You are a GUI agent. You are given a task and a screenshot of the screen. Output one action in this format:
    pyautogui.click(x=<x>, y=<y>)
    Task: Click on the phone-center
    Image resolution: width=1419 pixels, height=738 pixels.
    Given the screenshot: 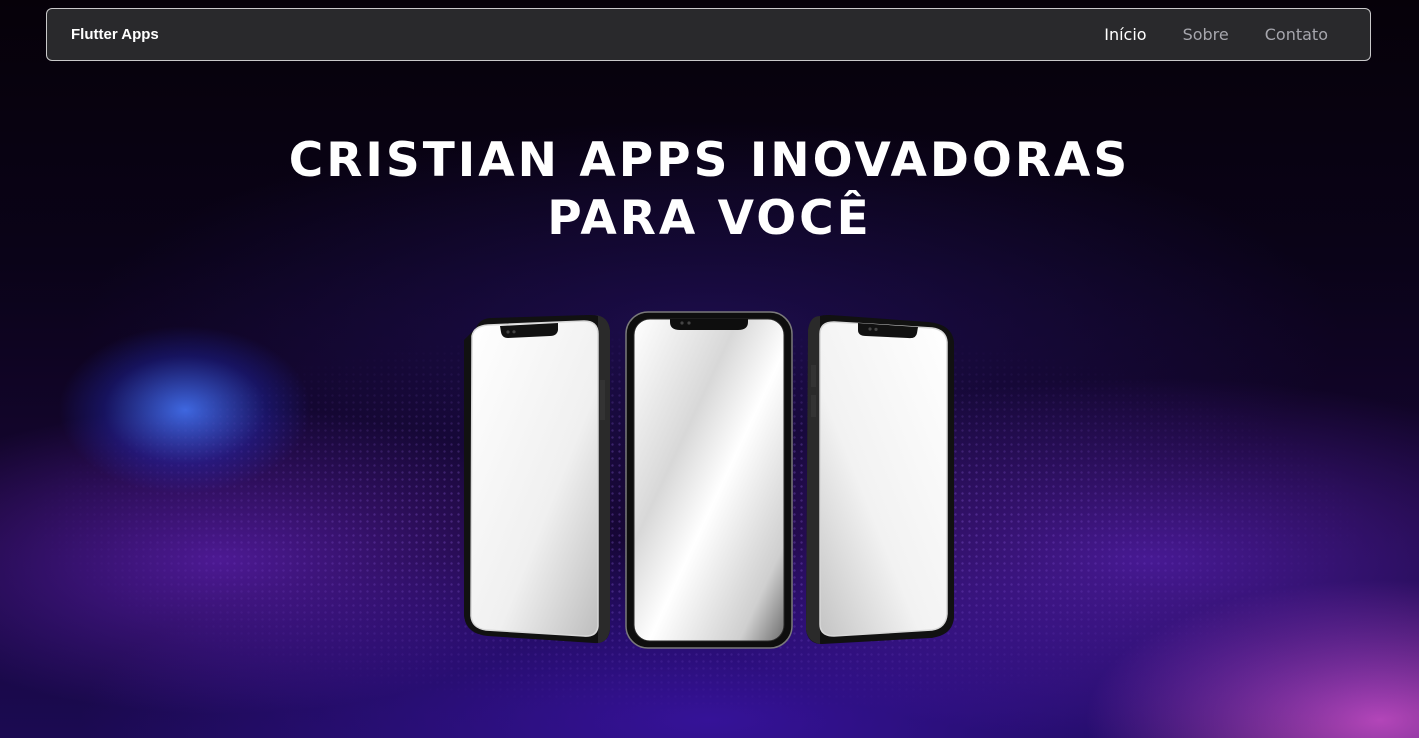 What is the action you would take?
    pyautogui.click(x=709, y=480)
    